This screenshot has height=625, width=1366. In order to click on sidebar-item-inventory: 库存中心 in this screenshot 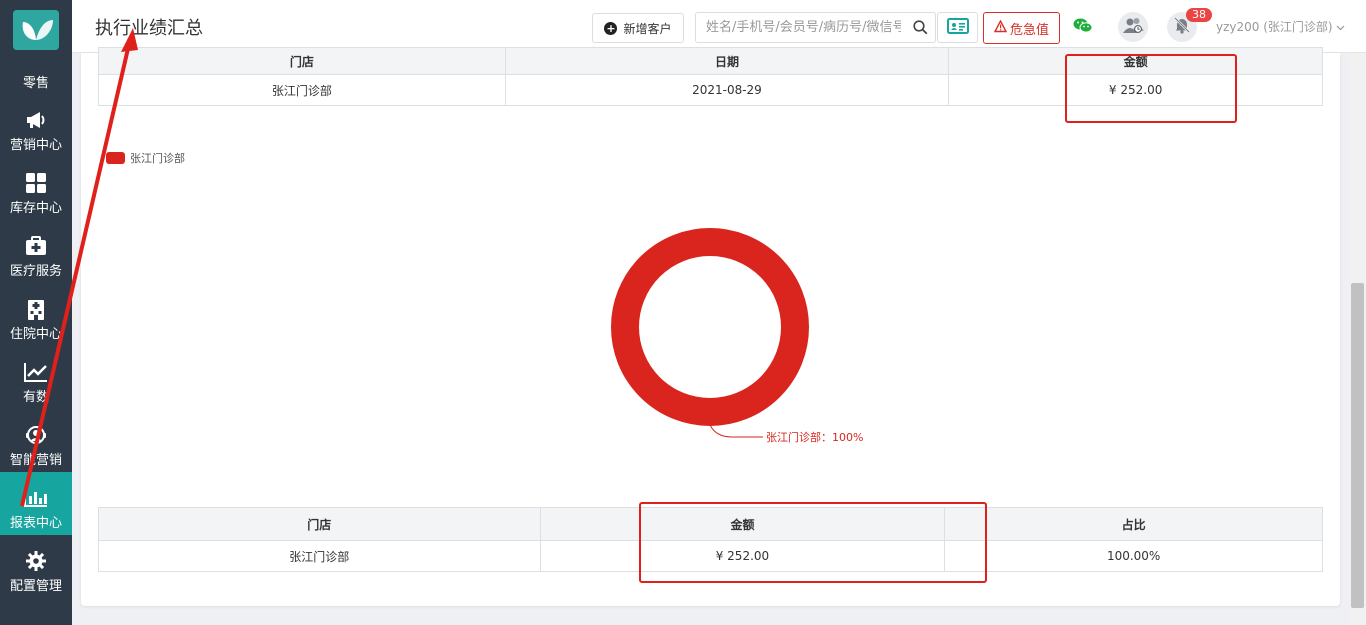, I will do `click(36, 195)`.